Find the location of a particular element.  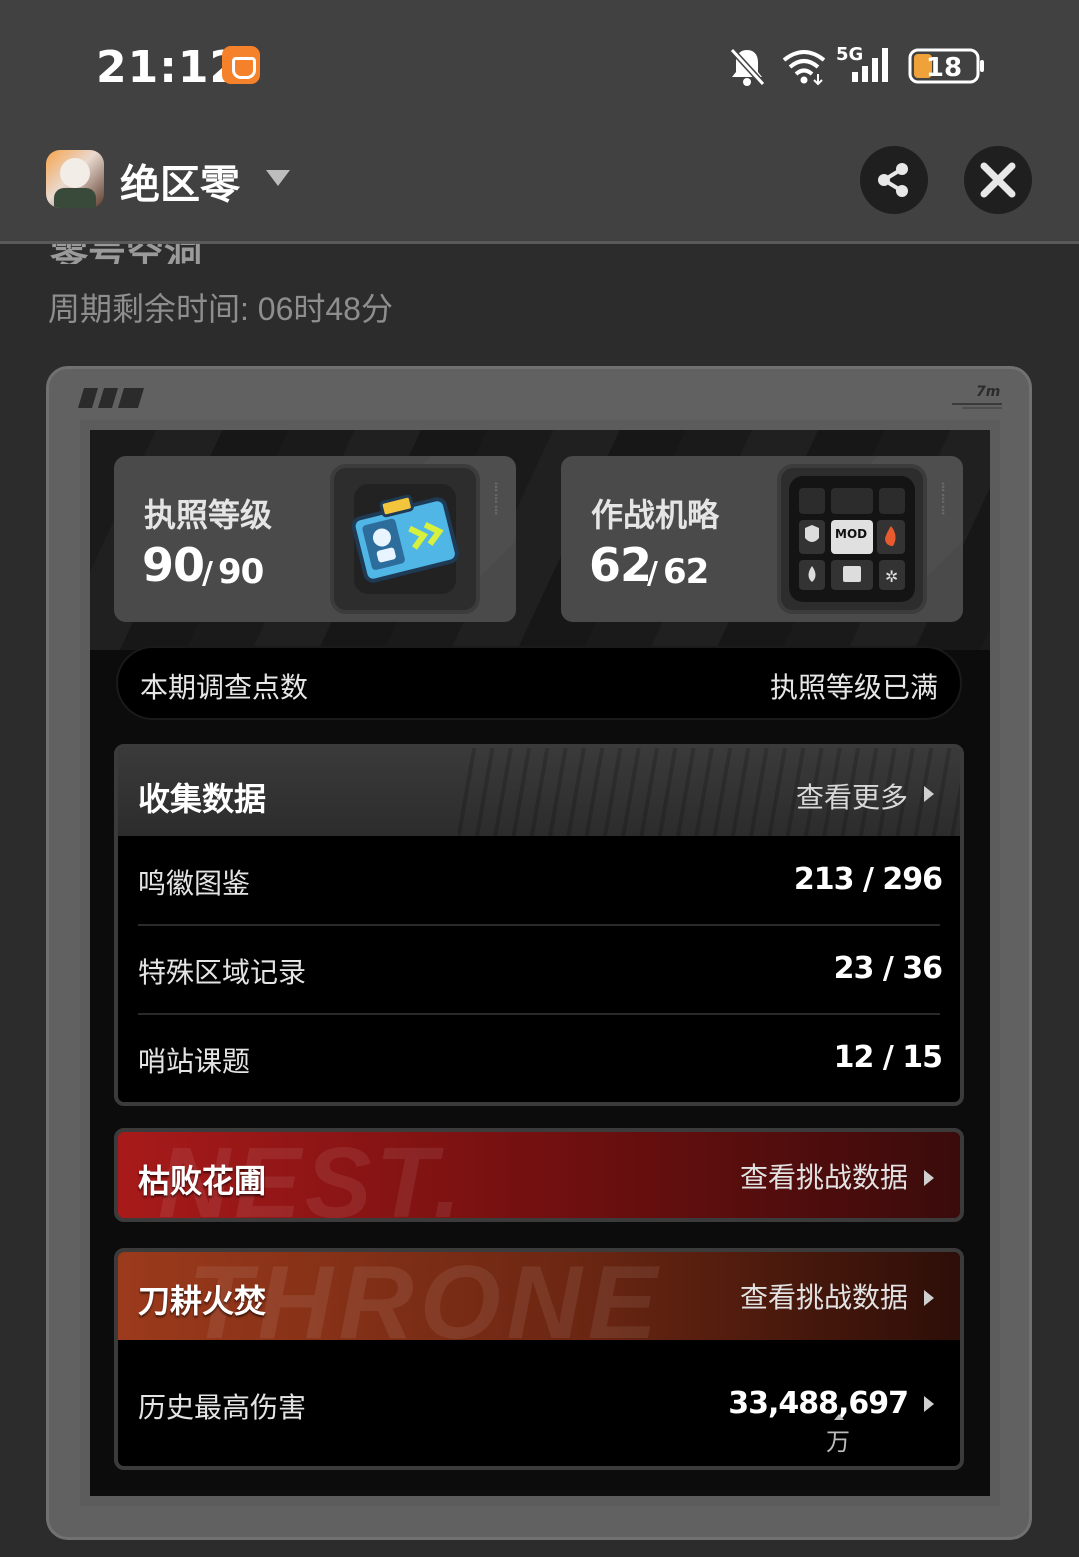

clock: 21:12 is located at coordinates (169, 67).